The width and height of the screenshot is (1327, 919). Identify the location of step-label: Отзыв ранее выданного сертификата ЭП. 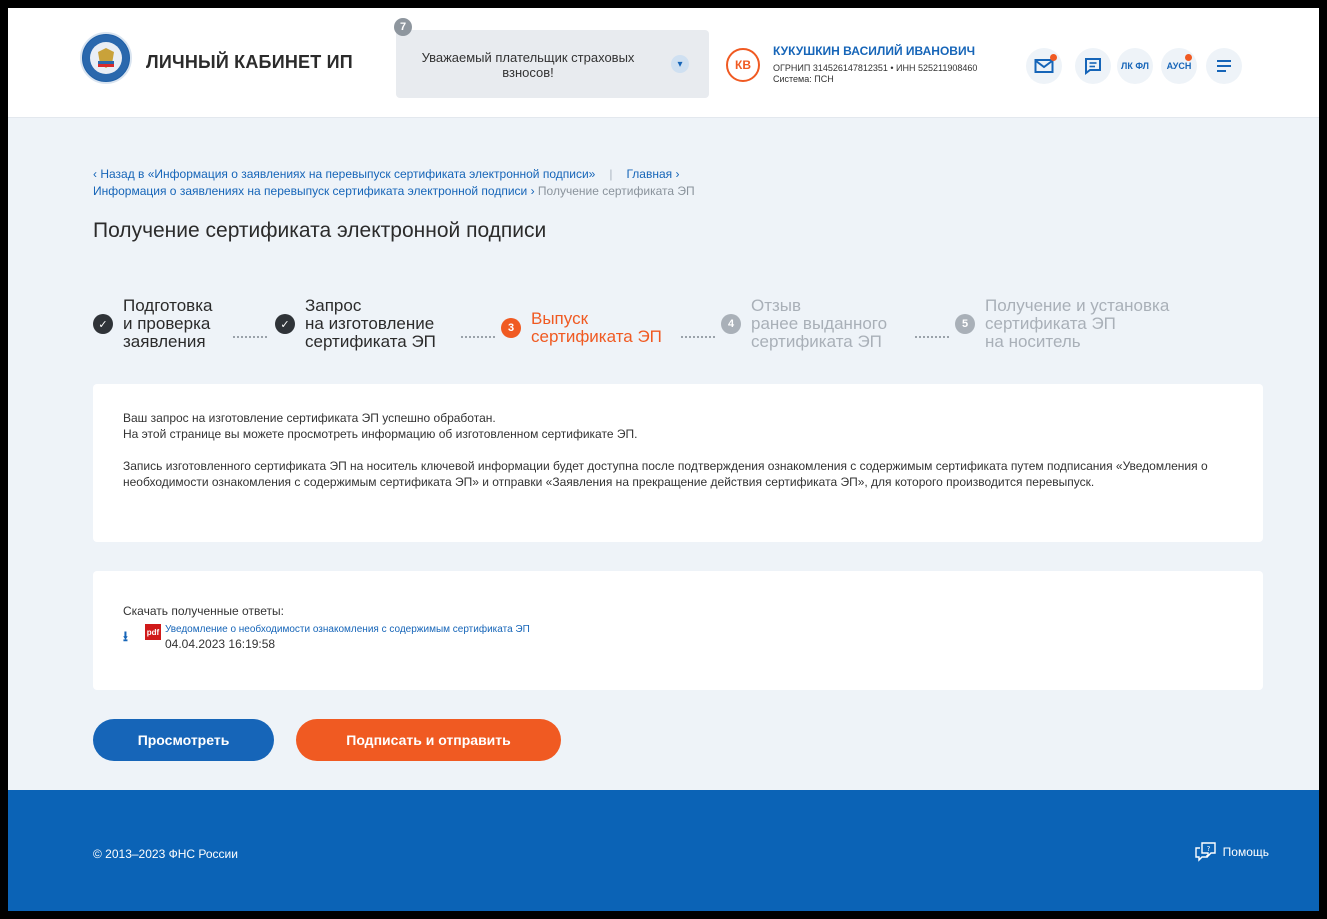
(819, 323).